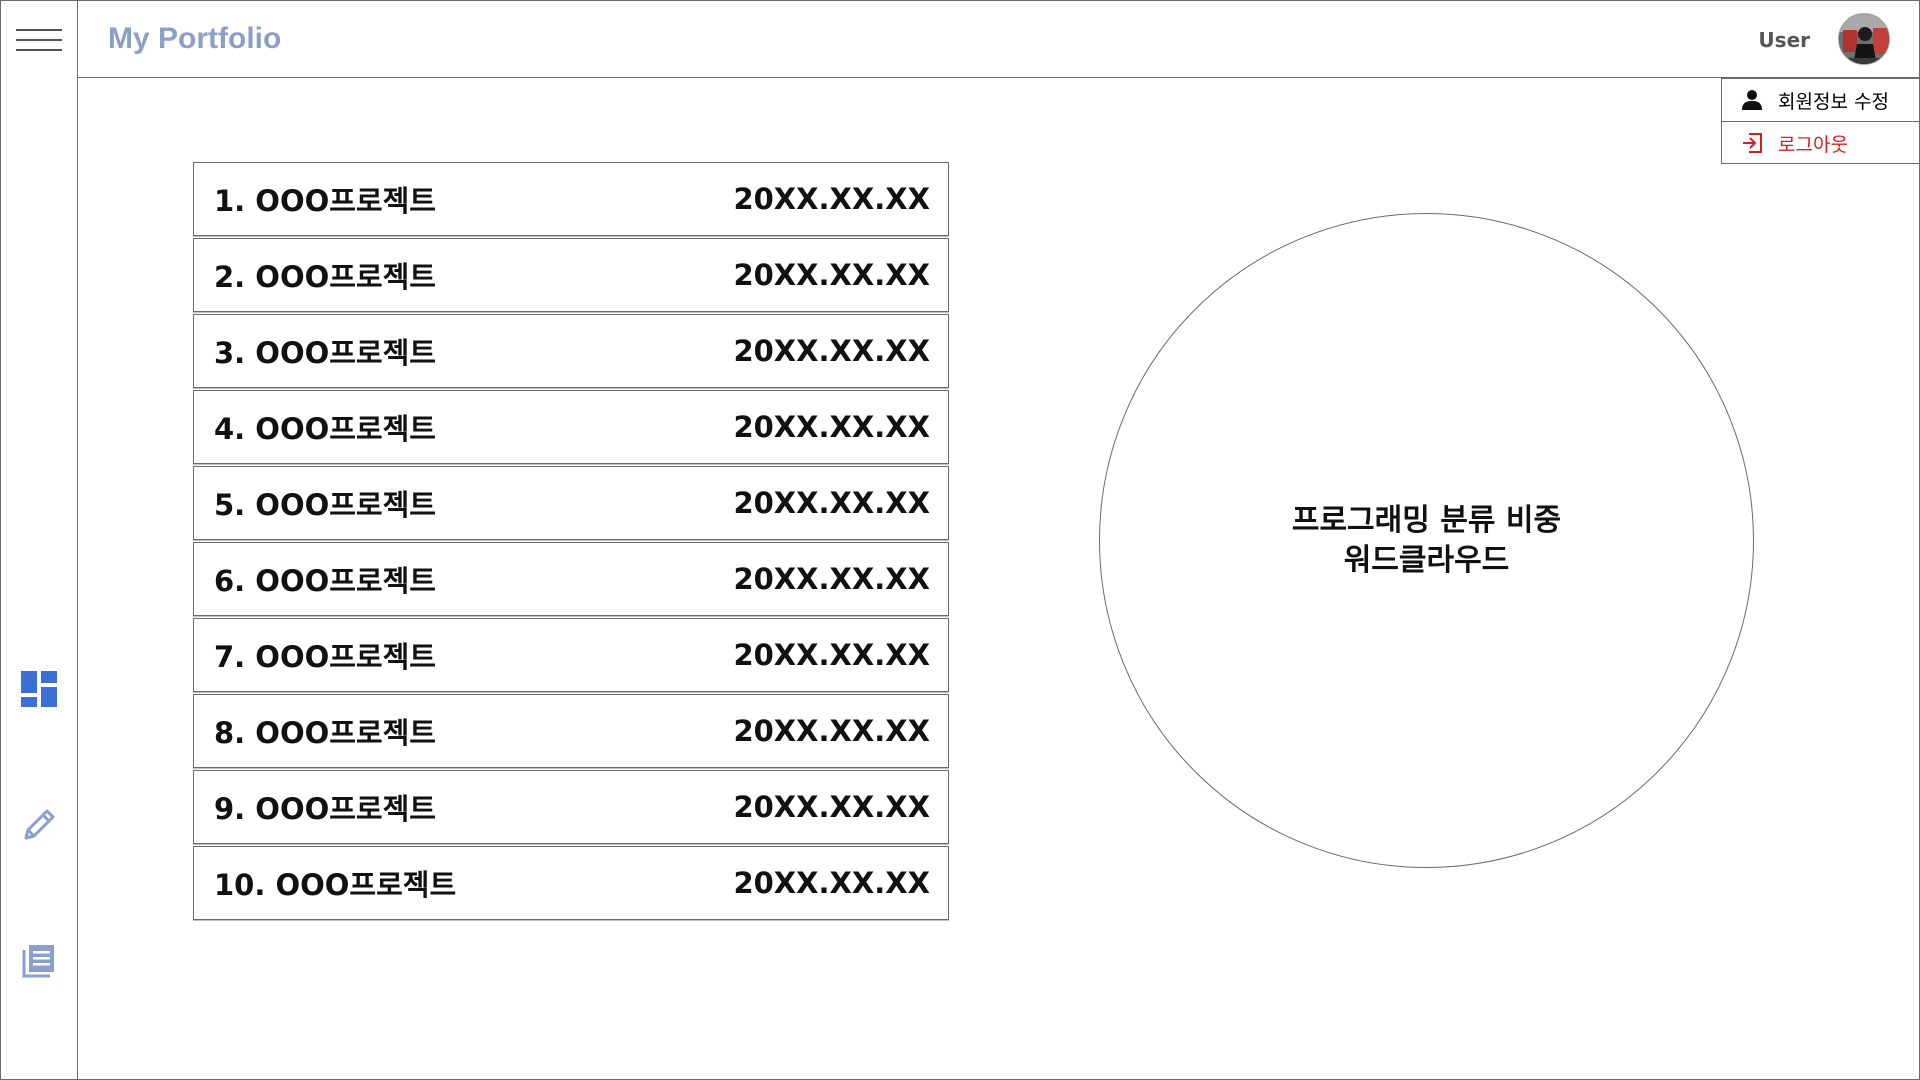  What do you see at coordinates (1752, 100) in the screenshot?
I see `person-icon` at bounding box center [1752, 100].